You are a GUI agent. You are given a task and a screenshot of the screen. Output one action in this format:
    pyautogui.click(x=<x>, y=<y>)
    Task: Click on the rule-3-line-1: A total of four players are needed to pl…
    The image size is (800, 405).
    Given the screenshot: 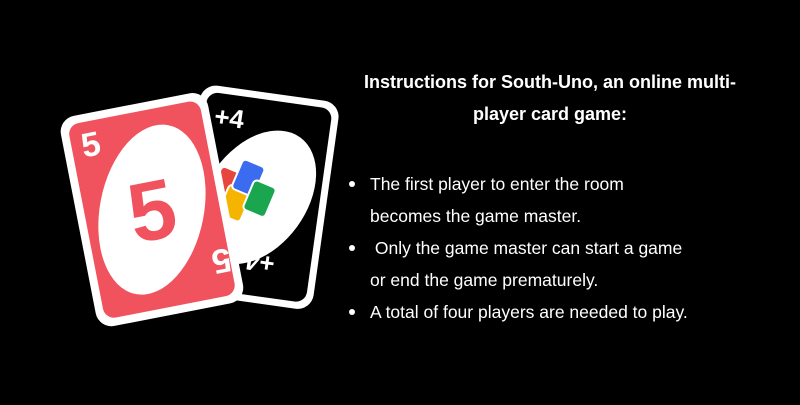 What is the action you would take?
    pyautogui.click(x=529, y=312)
    